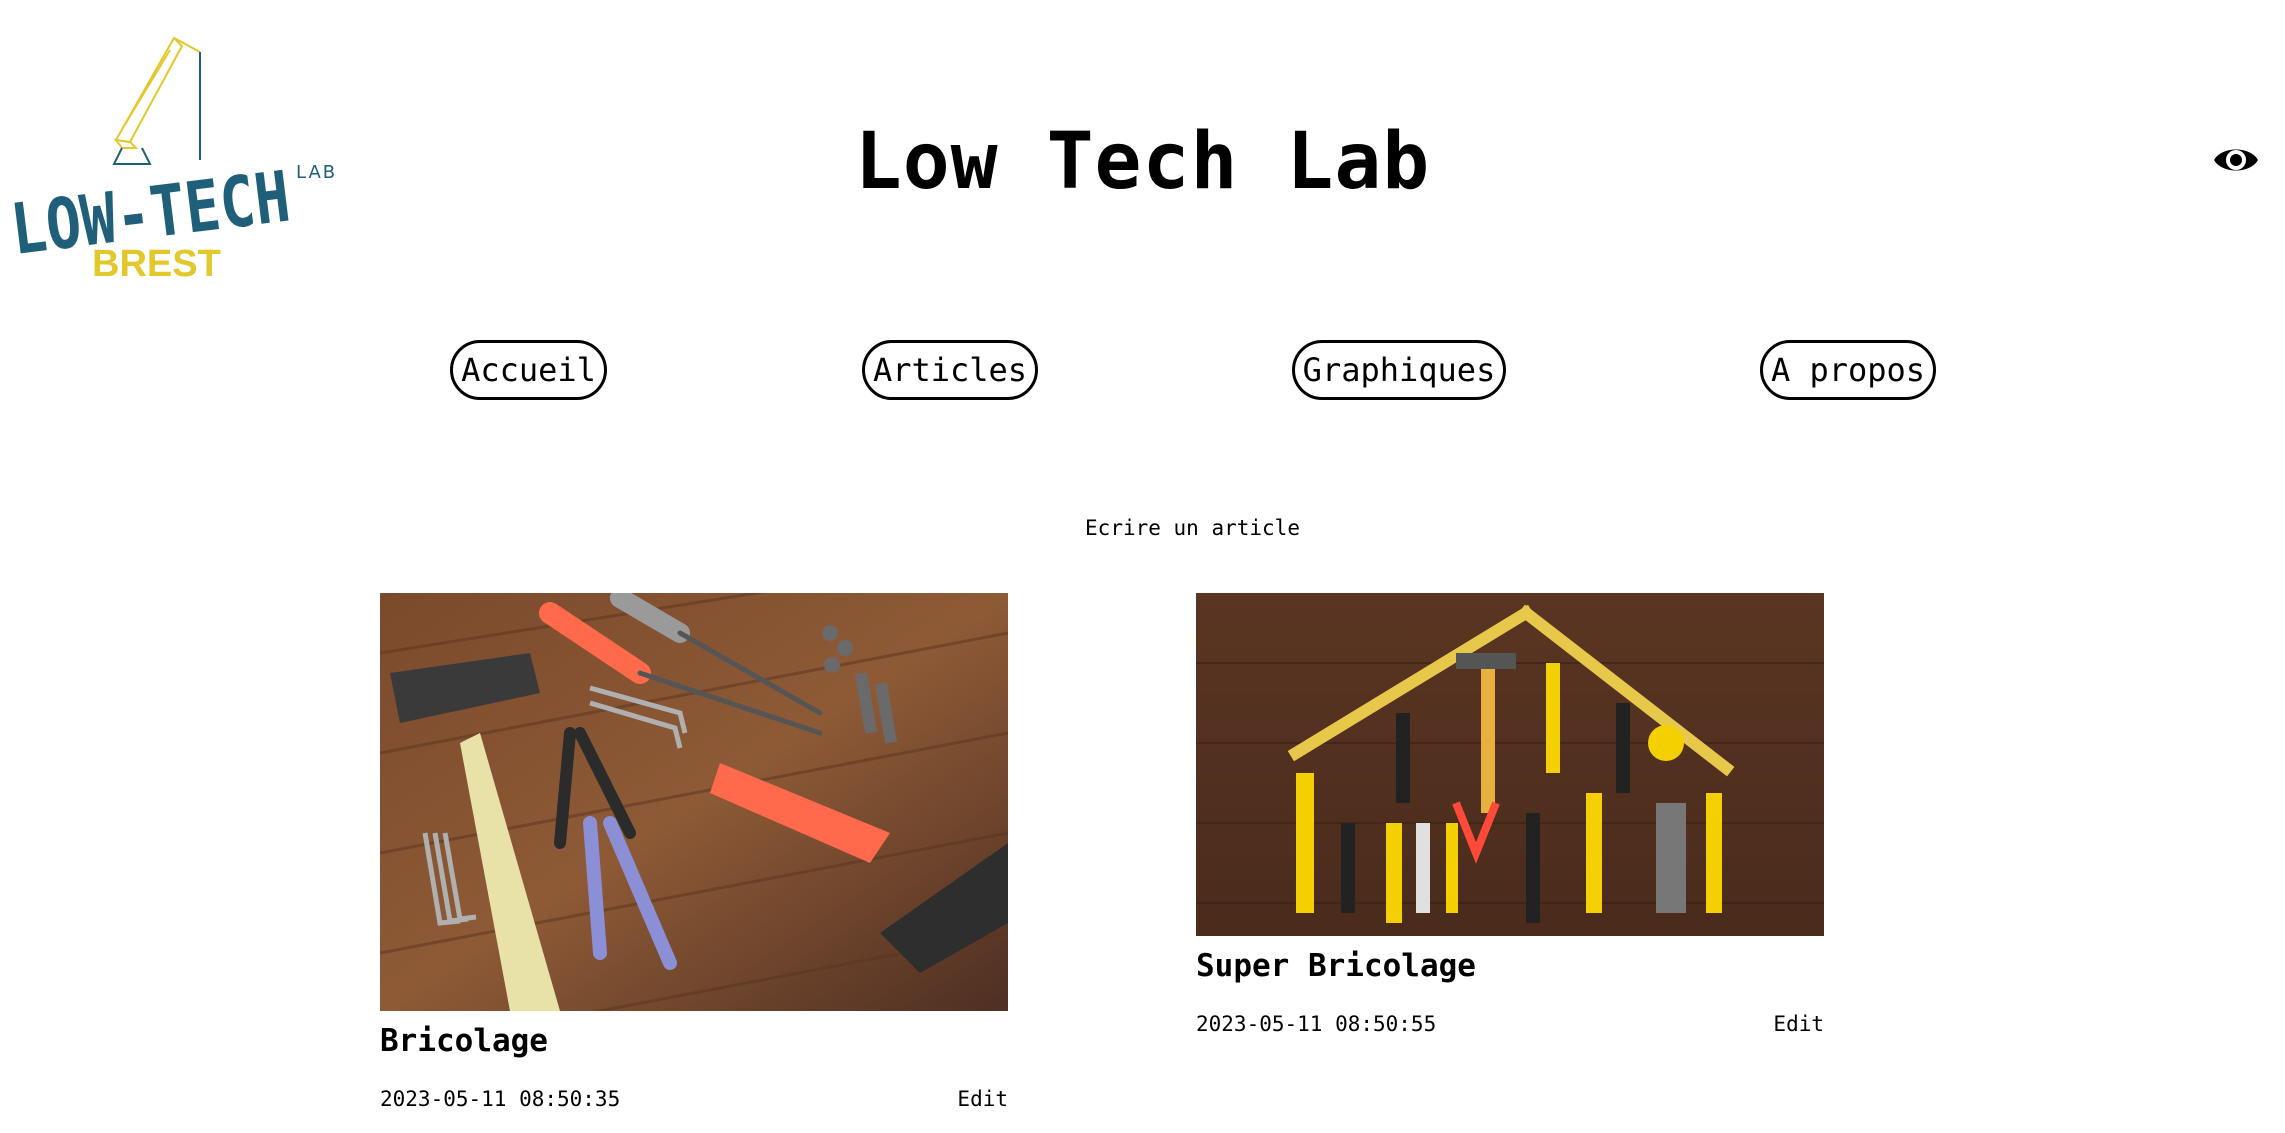 Image resolution: width=2285 pixels, height=1133 pixels. Describe the element at coordinates (1316, 1024) in the screenshot. I see `article-date: 2023-05-11 08:50:55` at that location.